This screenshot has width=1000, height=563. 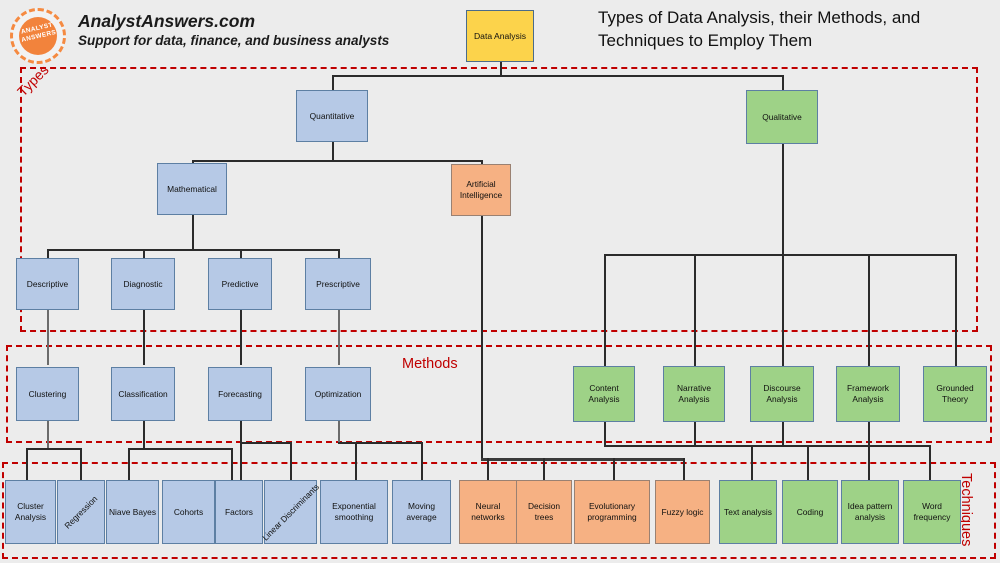 I want to click on node-diagnostic: Diagnostic, so click(x=143, y=284).